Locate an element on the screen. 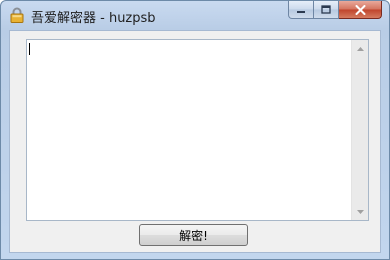 The image size is (390, 260). close-icon is located at coordinates (360, 9).